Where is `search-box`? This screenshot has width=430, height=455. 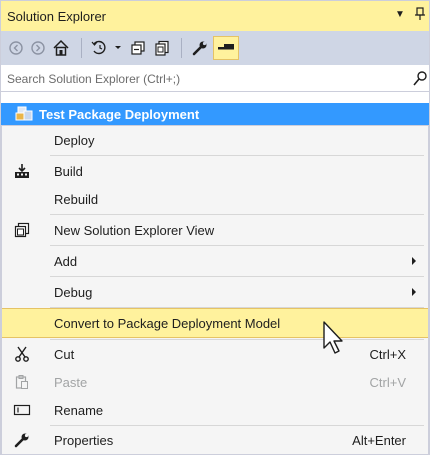 search-box is located at coordinates (215, 79).